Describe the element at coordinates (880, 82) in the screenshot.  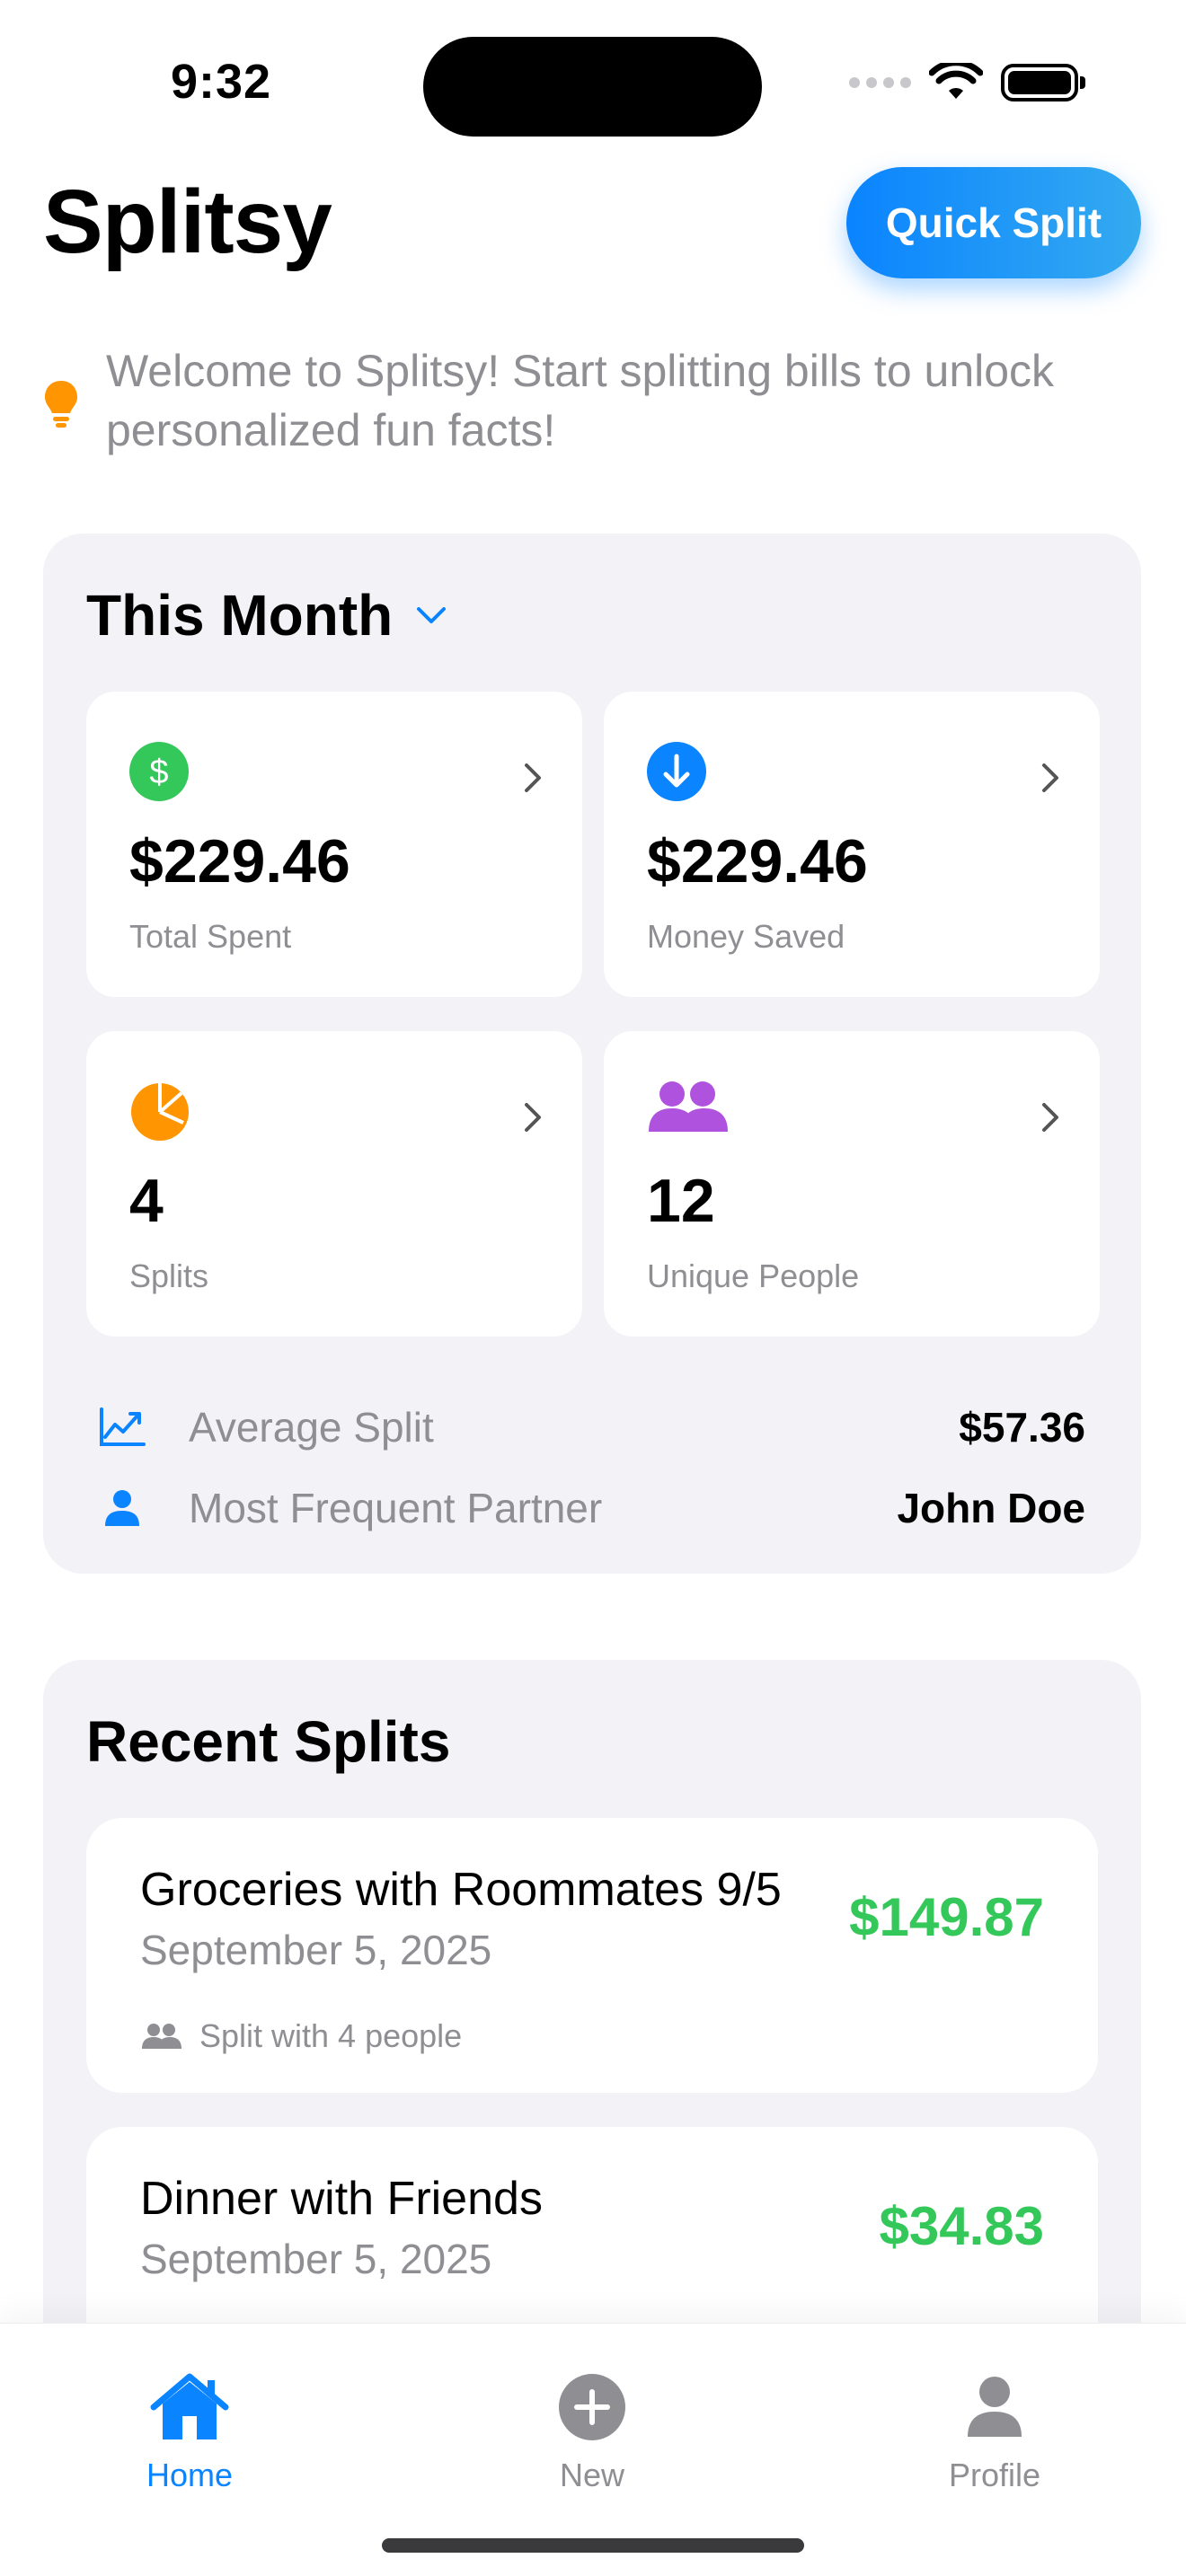
I see `cellular-signal-icon` at that location.